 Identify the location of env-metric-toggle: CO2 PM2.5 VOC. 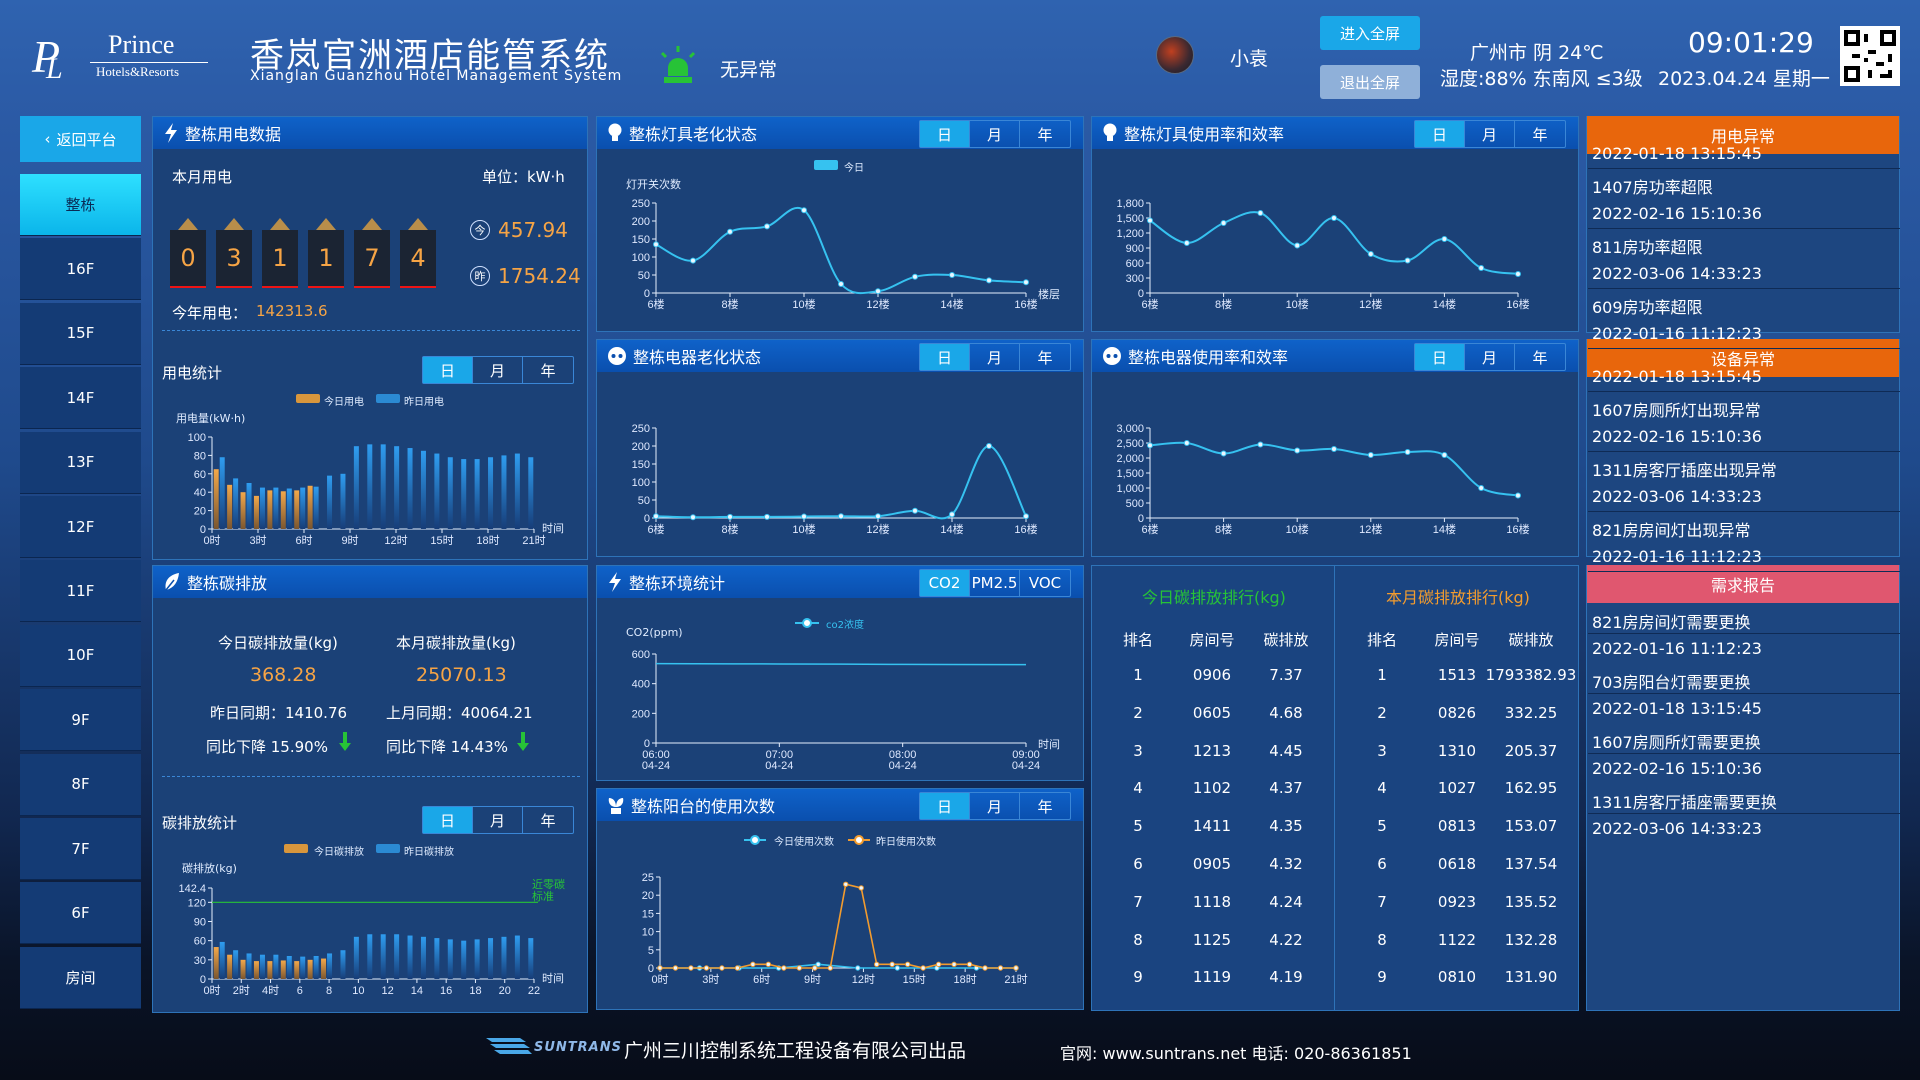
(995, 583).